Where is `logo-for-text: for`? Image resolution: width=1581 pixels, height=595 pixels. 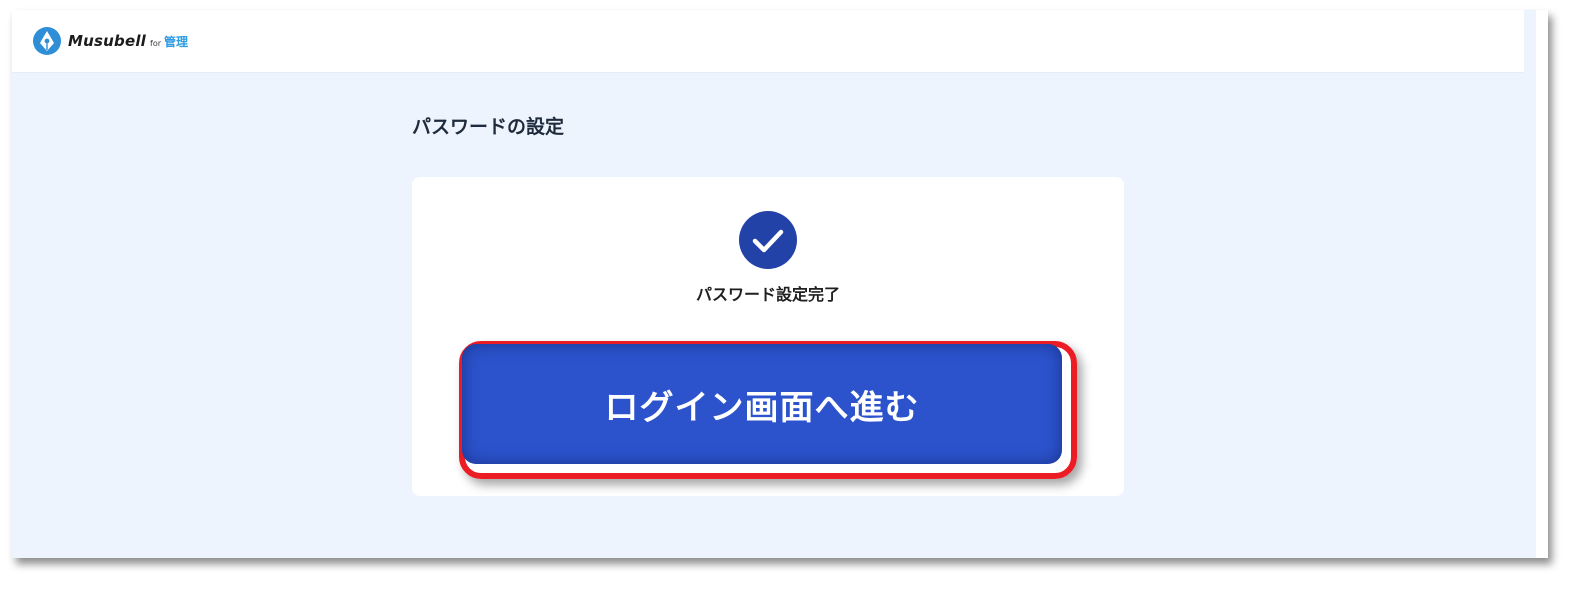 logo-for-text: for is located at coordinates (156, 43).